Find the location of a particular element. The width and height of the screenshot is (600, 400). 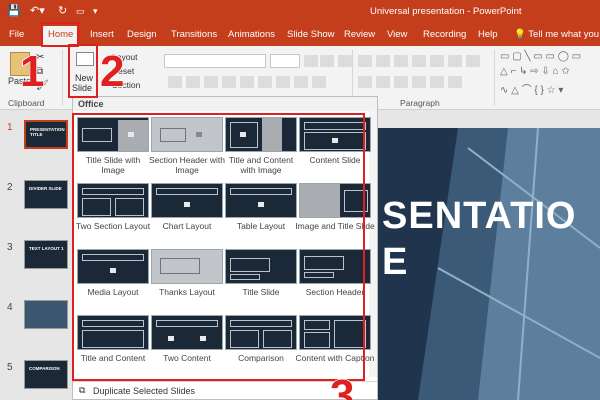

duplicate-label: Duplicate Selected Slides is located at coordinates (144, 391).